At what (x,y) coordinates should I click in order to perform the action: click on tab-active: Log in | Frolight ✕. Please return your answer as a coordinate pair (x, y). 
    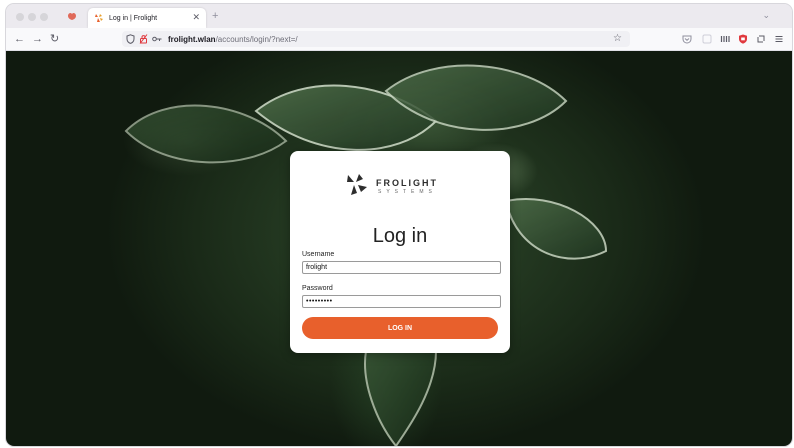
    Looking at the image, I should click on (147, 18).